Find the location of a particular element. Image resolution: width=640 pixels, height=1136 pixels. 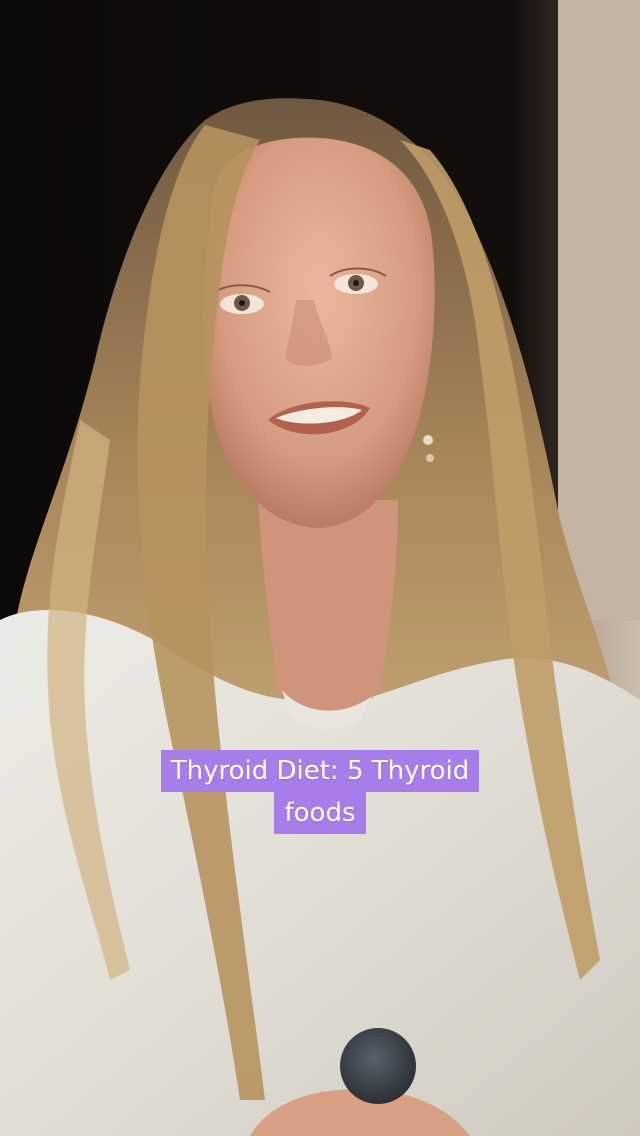

caption-line-1: Thyroid Diet: 5 Thyroid is located at coordinates (320, 771).